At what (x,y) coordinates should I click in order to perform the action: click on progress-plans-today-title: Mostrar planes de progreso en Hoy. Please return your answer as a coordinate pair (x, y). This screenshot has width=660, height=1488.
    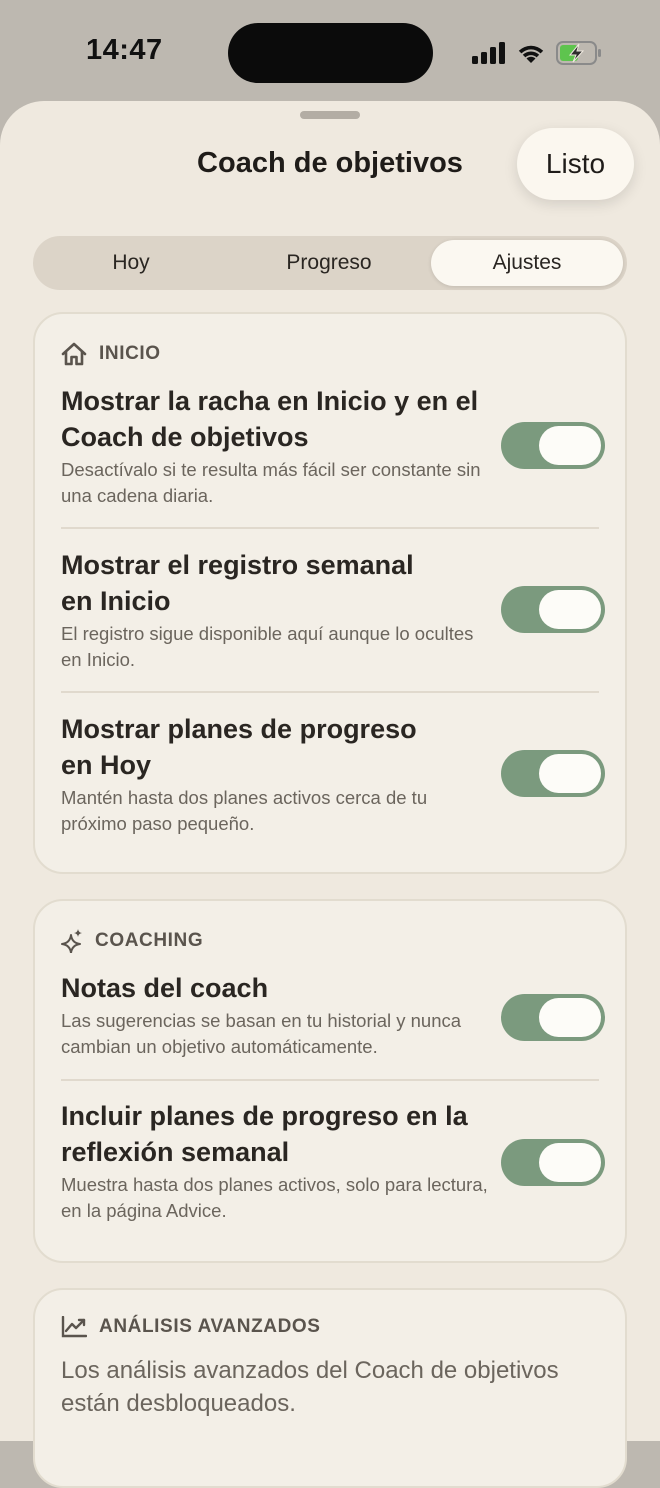
    Looking at the image, I should click on (276, 747).